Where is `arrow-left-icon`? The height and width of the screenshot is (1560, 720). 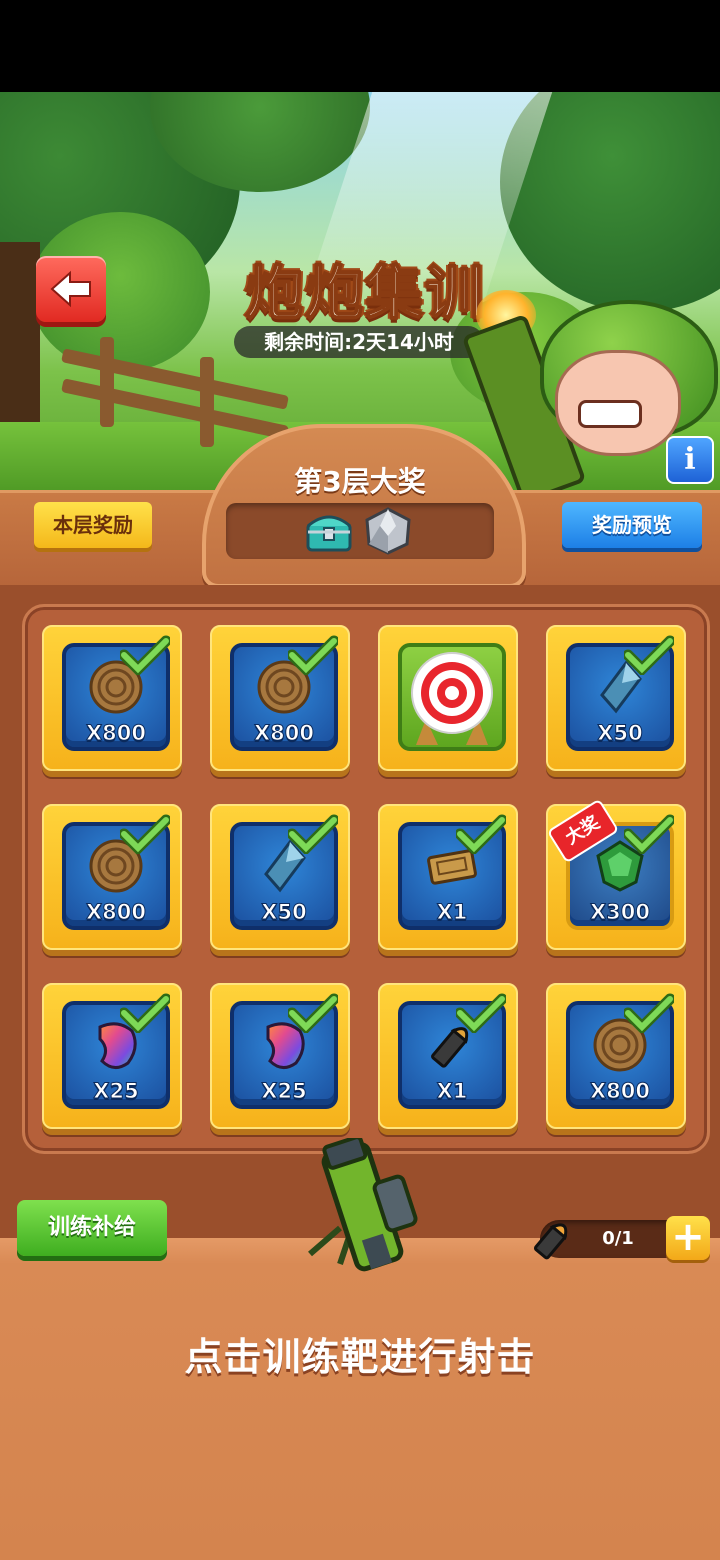 arrow-left-icon is located at coordinates (70, 289).